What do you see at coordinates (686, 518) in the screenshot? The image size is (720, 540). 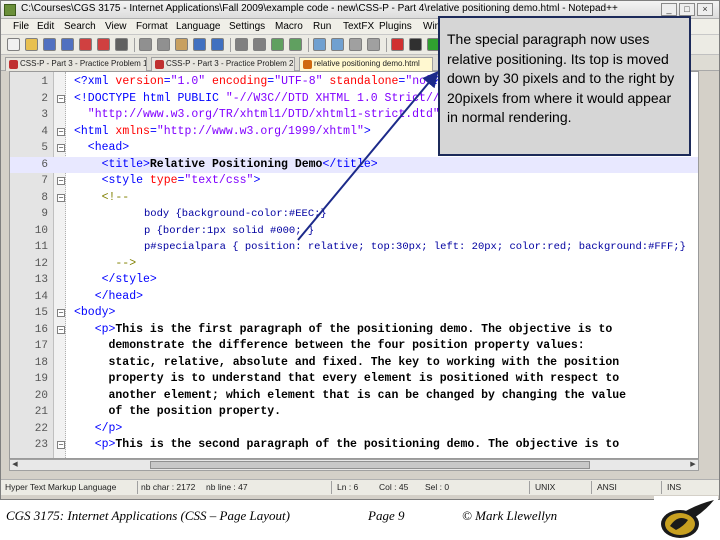 I see `ucf-pegasus-logo-icon` at bounding box center [686, 518].